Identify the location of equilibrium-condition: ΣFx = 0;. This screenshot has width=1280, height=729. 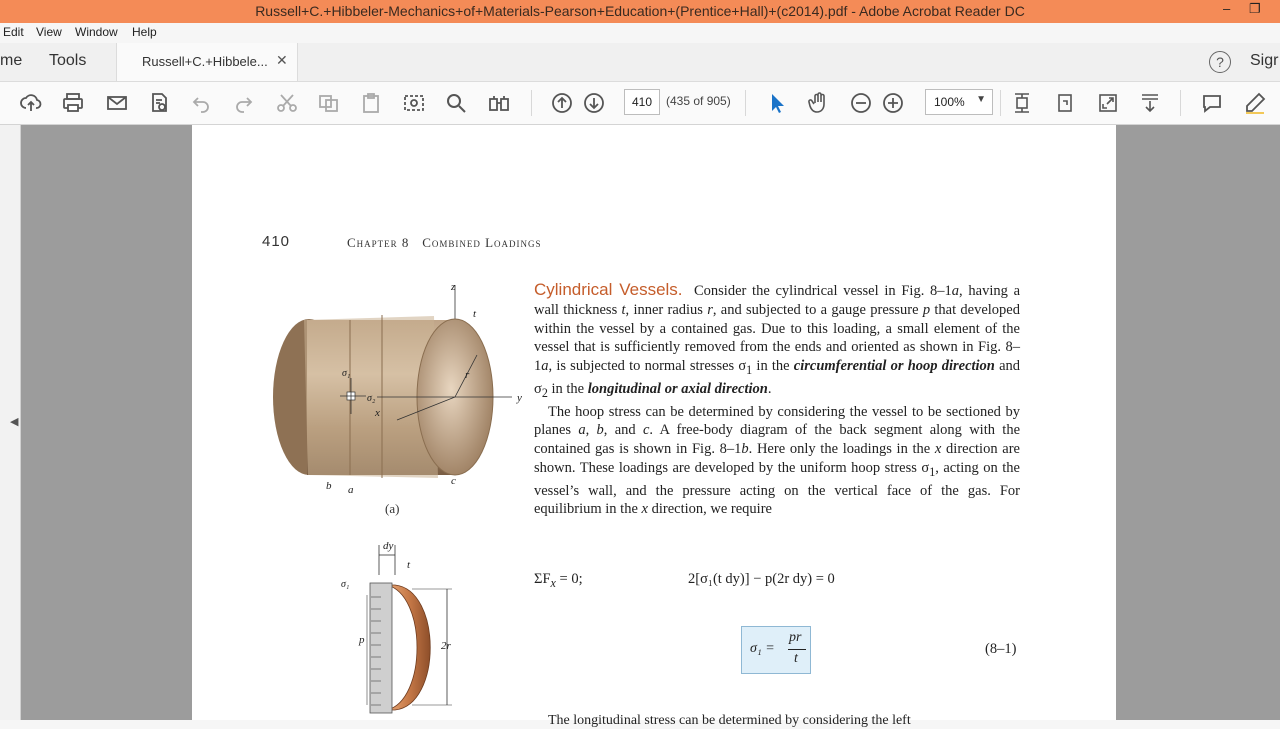
(558, 581).